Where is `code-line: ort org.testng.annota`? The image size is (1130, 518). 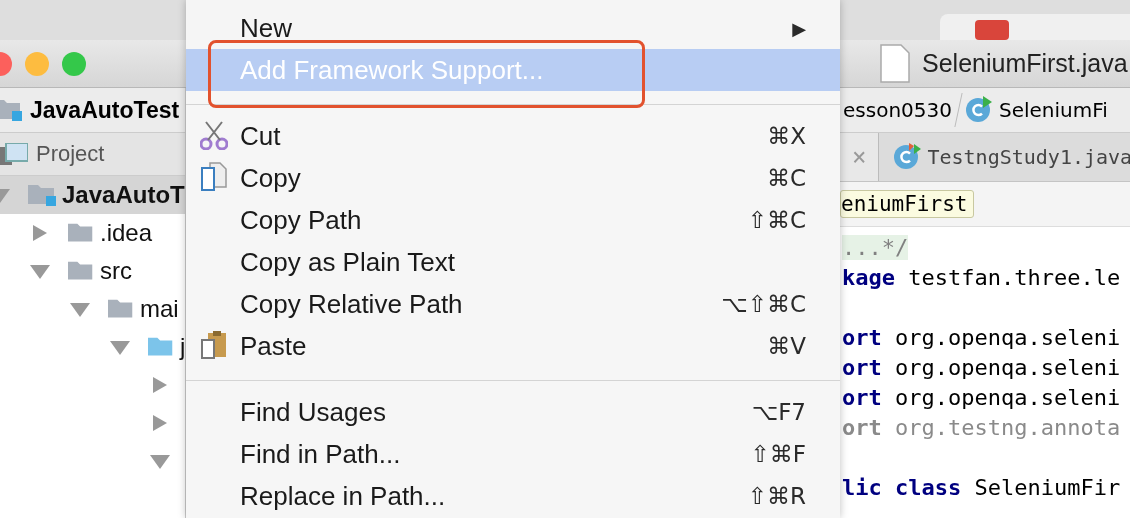 code-line: ort org.testng.annota is located at coordinates (981, 428).